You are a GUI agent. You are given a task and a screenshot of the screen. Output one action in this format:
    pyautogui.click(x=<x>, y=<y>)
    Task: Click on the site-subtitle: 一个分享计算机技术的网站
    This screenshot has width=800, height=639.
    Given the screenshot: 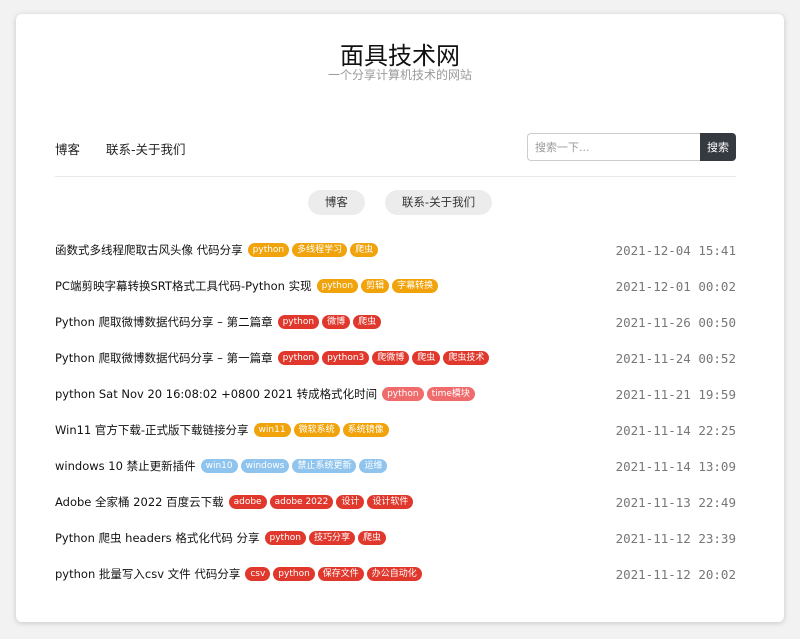 What is the action you would take?
    pyautogui.click(x=399, y=75)
    